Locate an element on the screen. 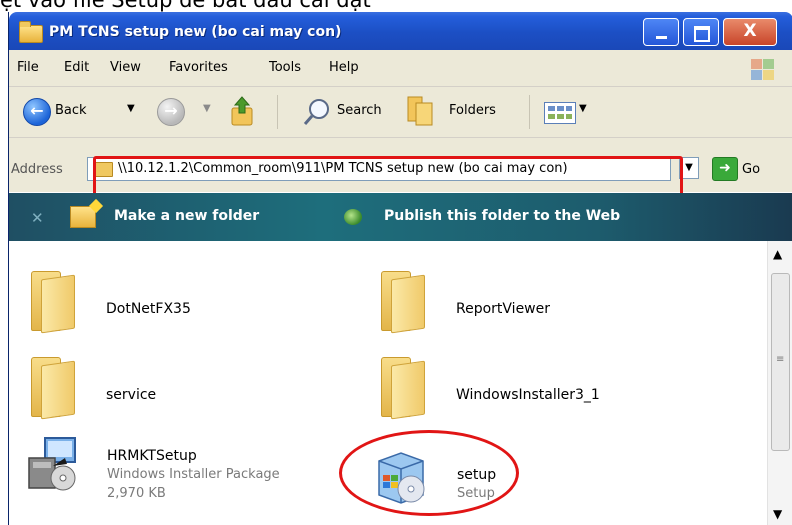 This screenshot has height=525, width=792. views-icon is located at coordinates (560, 113).